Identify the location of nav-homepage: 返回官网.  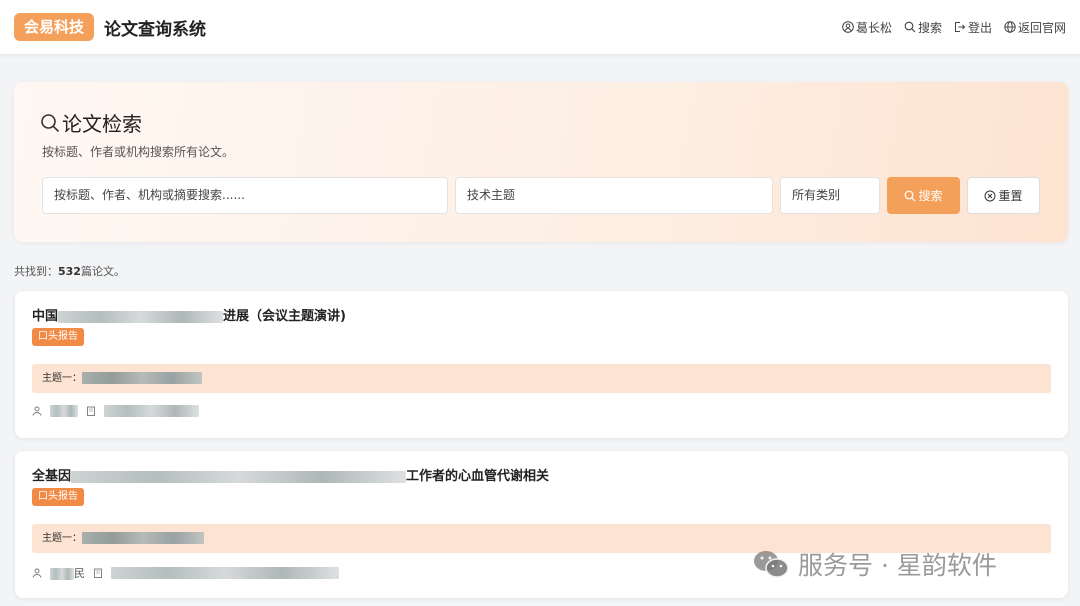
(1035, 27).